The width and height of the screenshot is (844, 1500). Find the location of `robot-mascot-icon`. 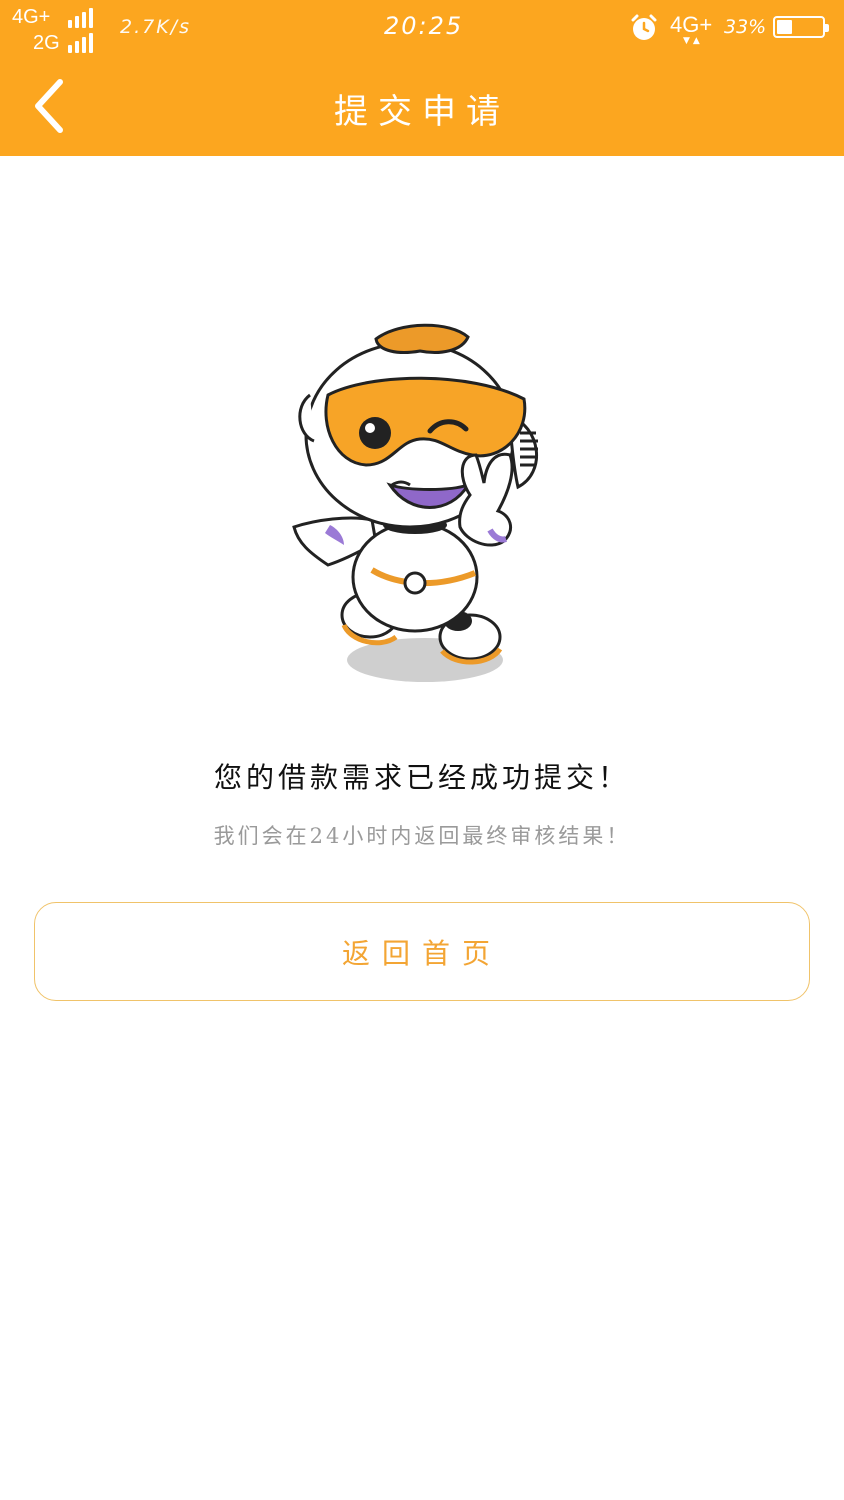

robot-mascot-icon is located at coordinates (415, 502).